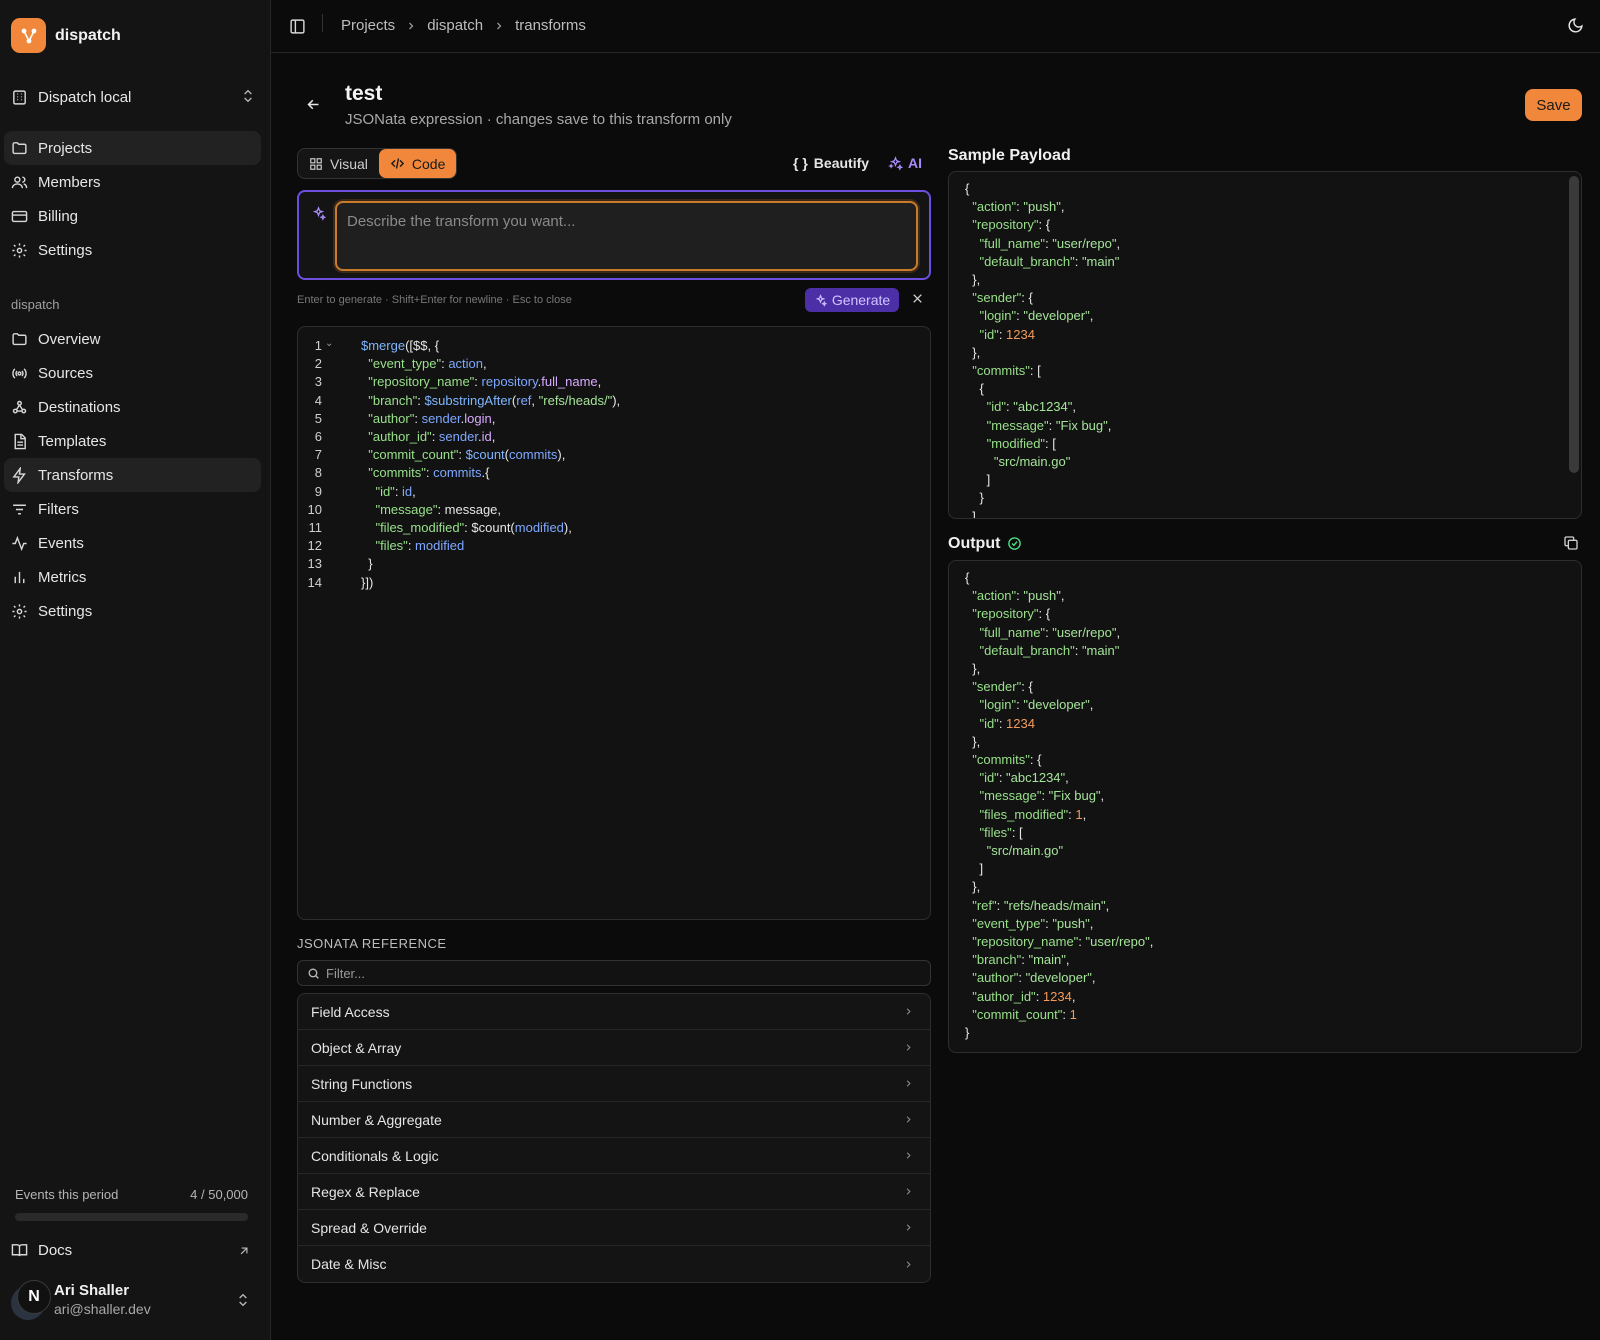  I want to click on ai-prompt-input, so click(626, 236).